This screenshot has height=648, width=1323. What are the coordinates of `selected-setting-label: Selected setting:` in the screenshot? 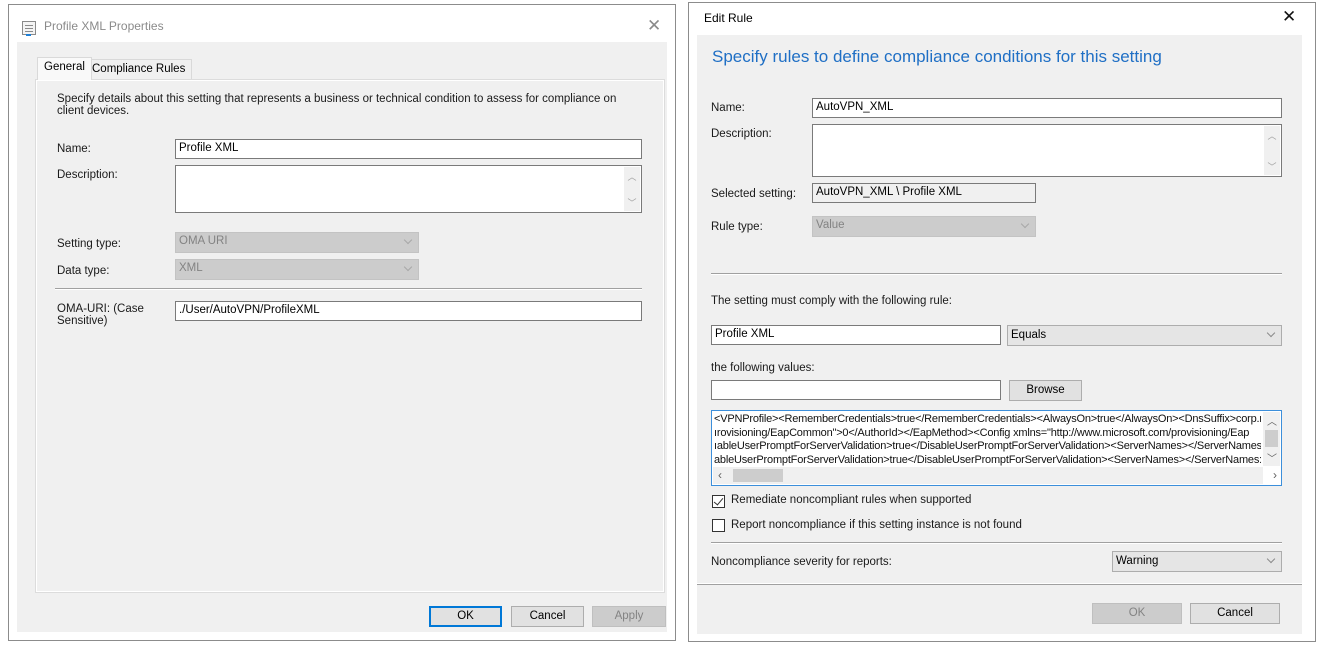 It's located at (754, 194).